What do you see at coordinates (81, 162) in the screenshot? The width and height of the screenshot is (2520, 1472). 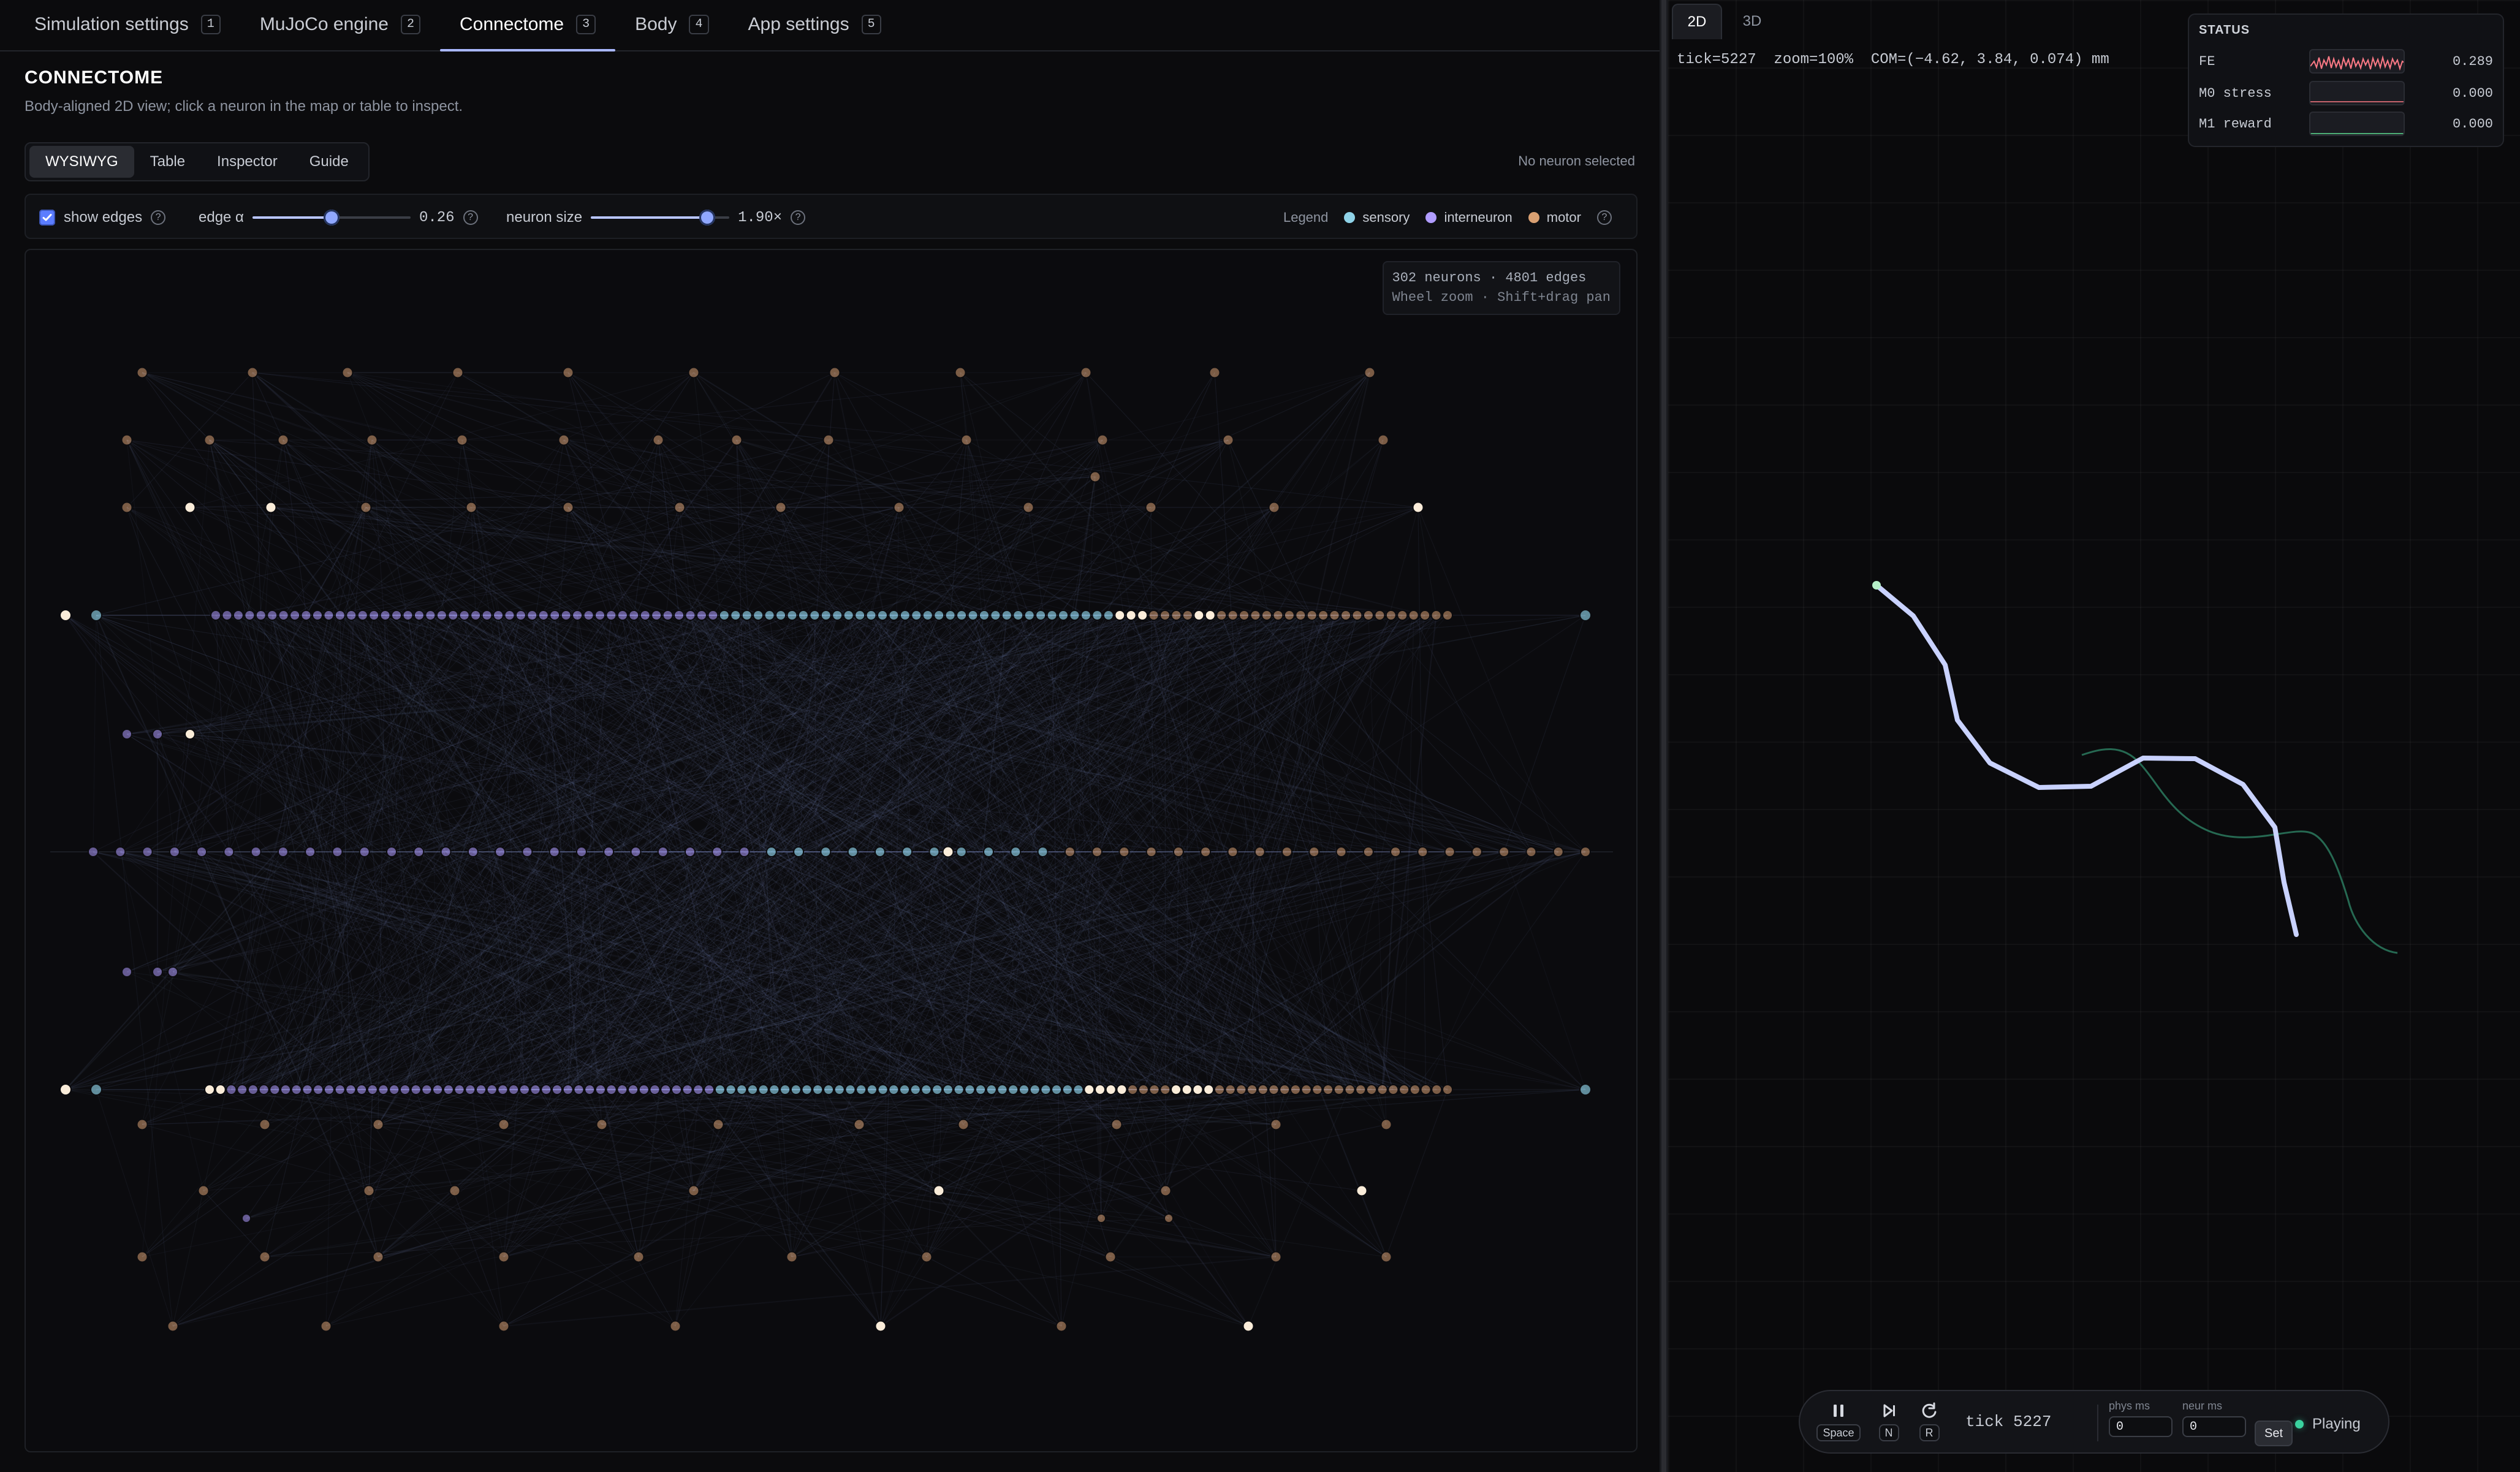 I see `subtab-wysiwyg: WYSIWYG` at bounding box center [81, 162].